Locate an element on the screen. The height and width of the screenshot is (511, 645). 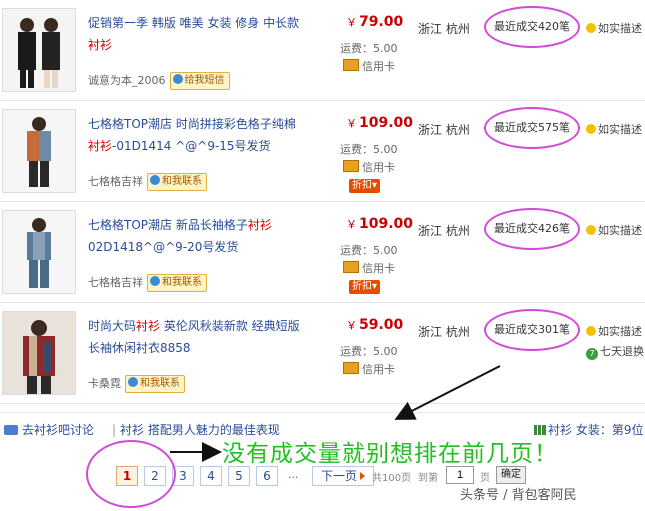
arrow-right-icon is located at coordinates (363, 476).